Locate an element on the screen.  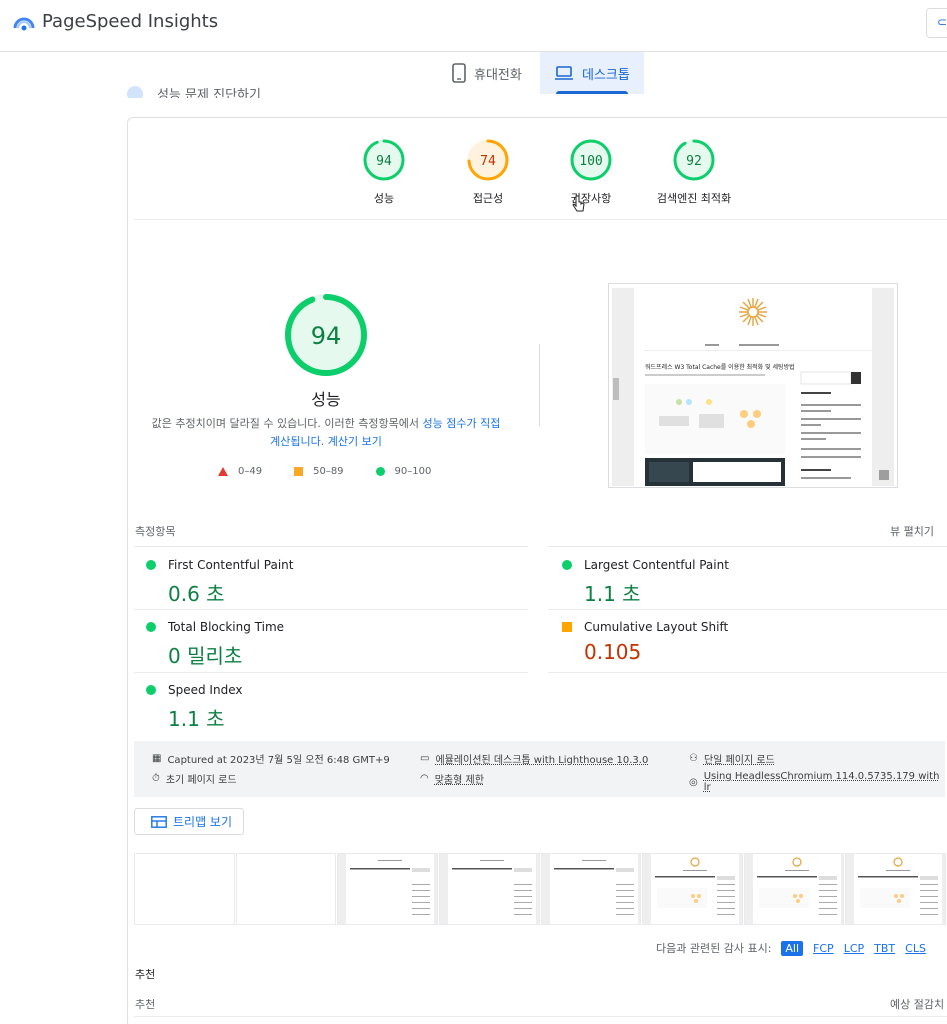
category-gauge: 94 성능 is located at coordinates (384, 172).